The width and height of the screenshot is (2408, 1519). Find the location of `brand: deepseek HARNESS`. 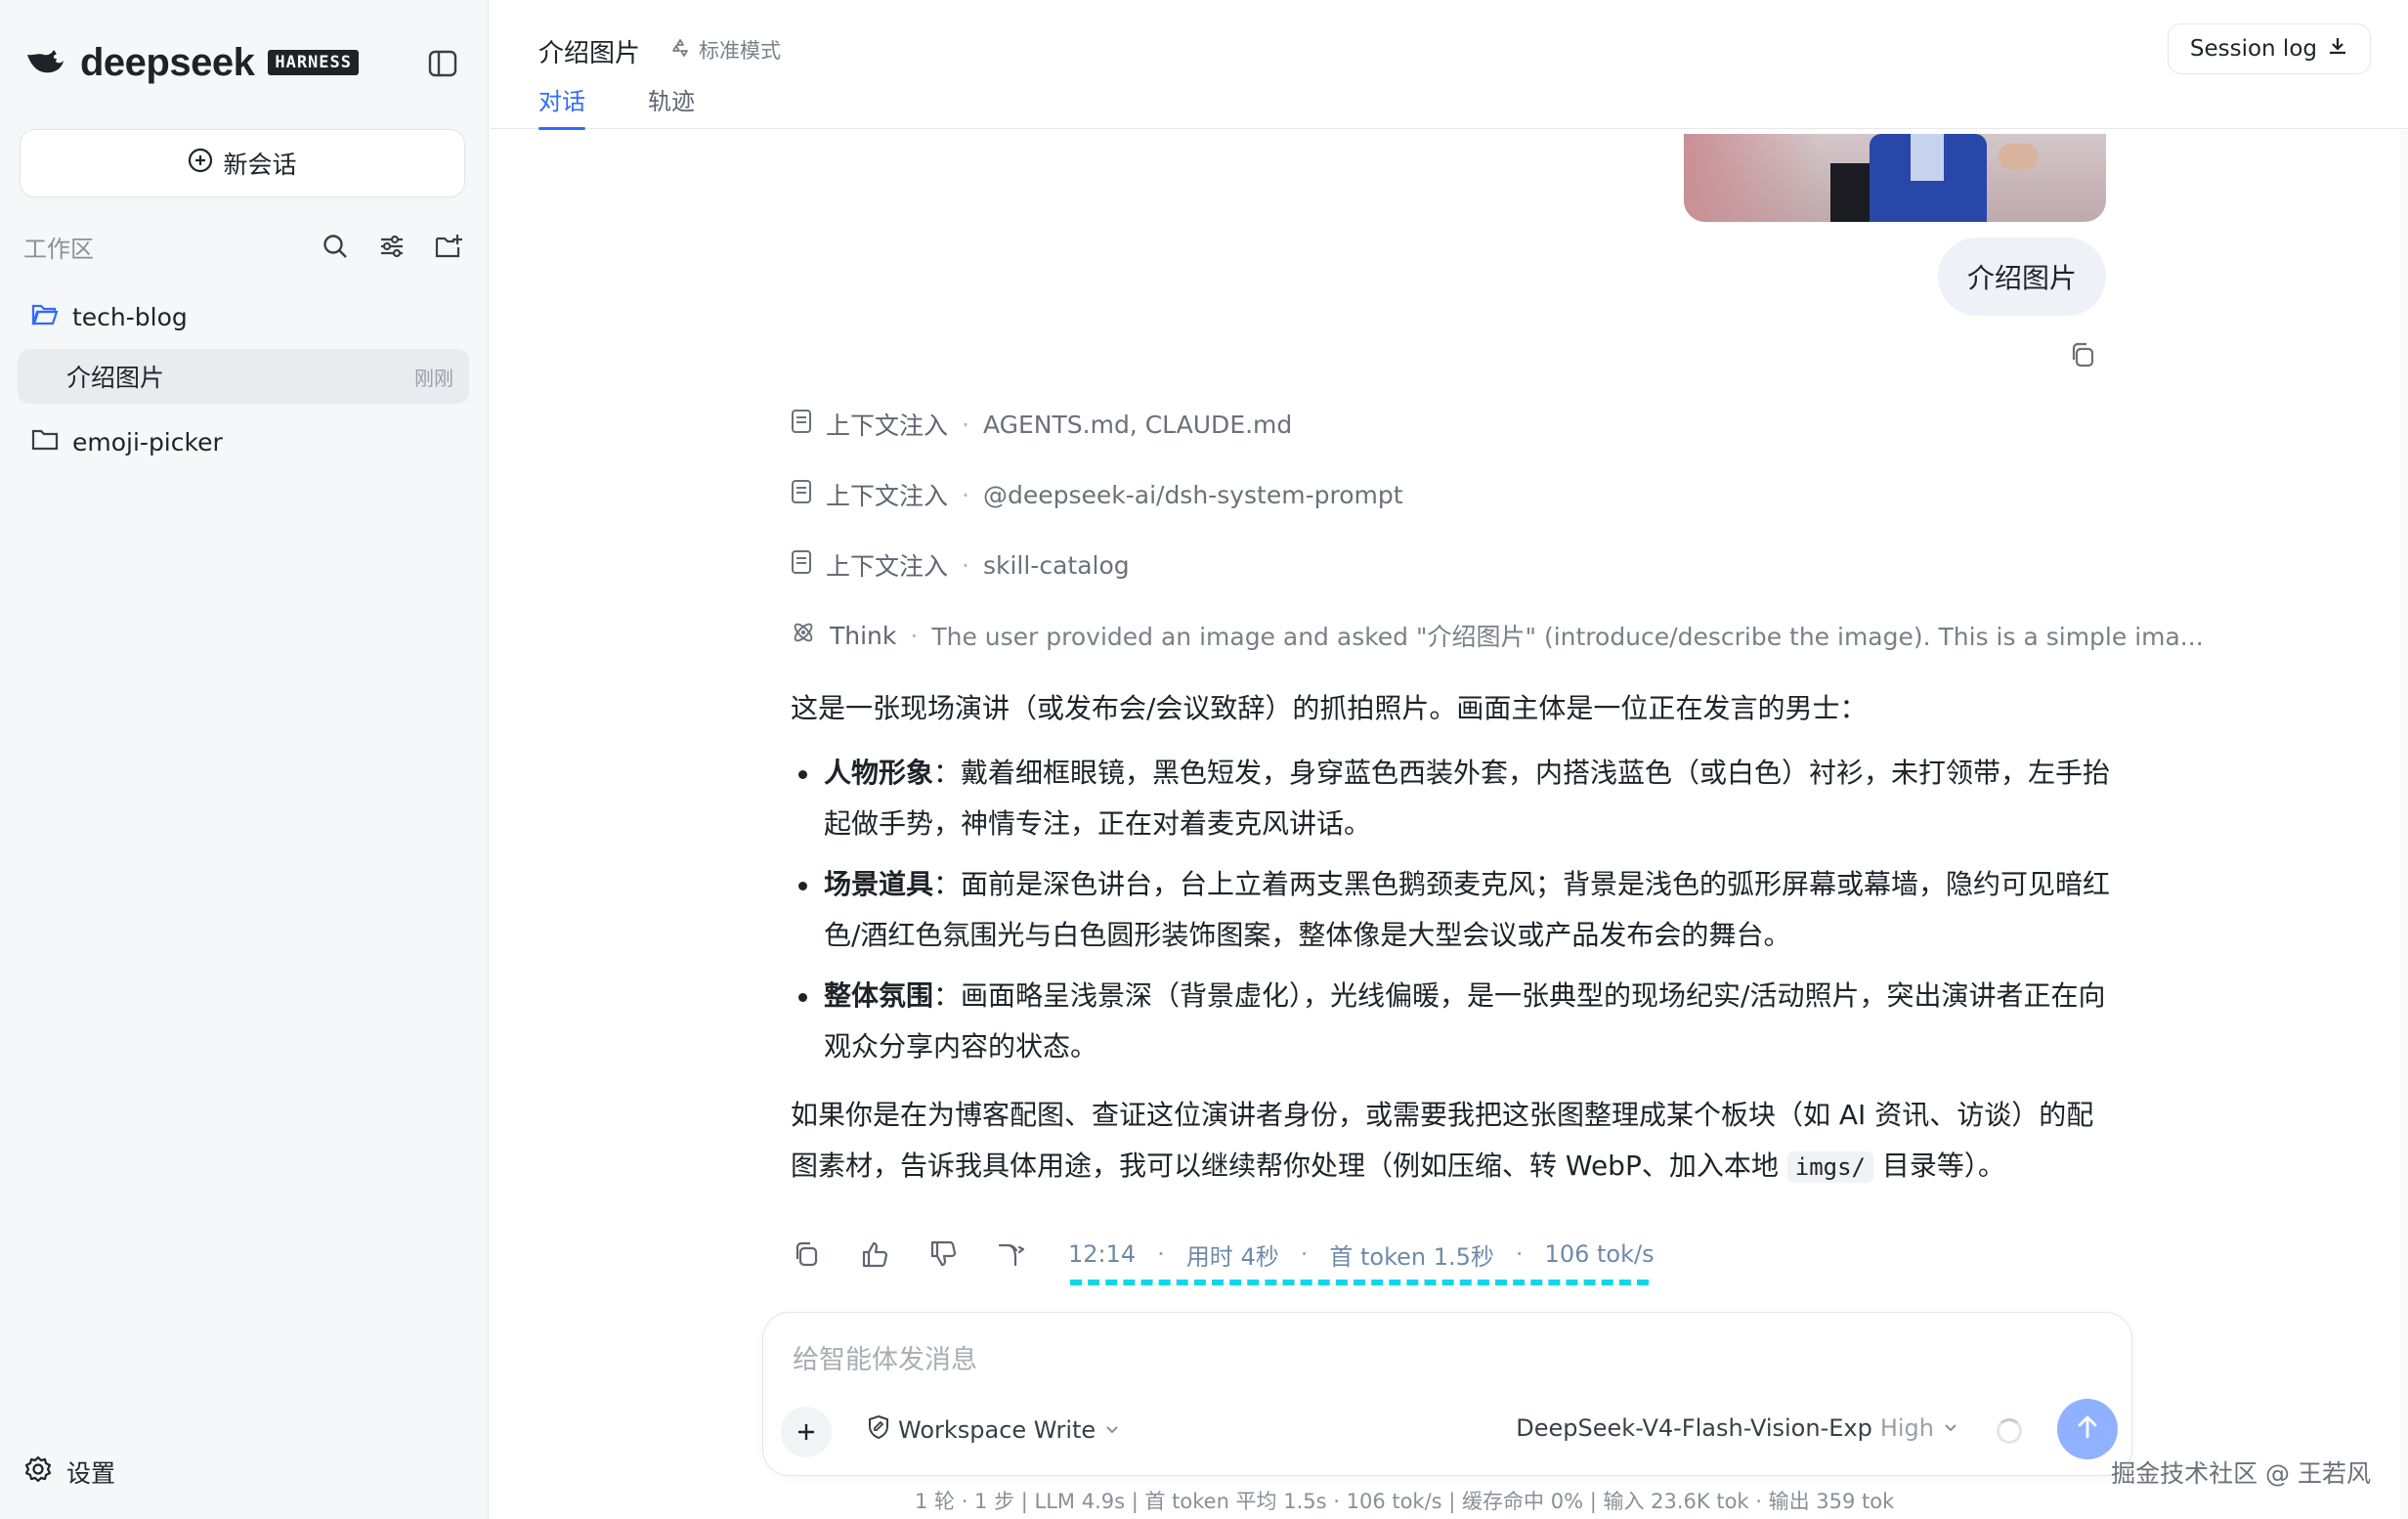

brand: deepseek HARNESS is located at coordinates (191, 62).